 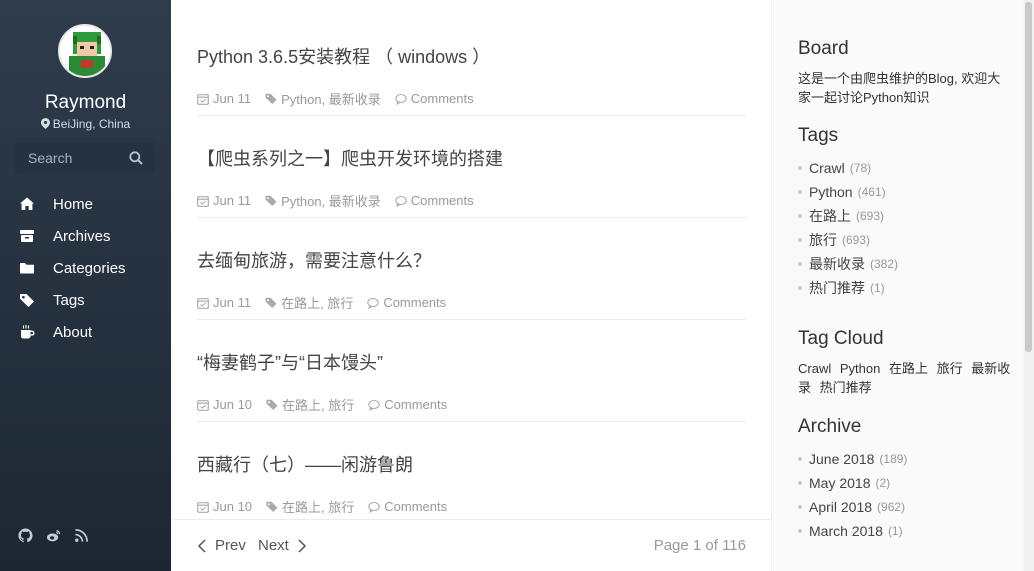 I want to click on list-item: April 2018 (962), so click(x=852, y=507).